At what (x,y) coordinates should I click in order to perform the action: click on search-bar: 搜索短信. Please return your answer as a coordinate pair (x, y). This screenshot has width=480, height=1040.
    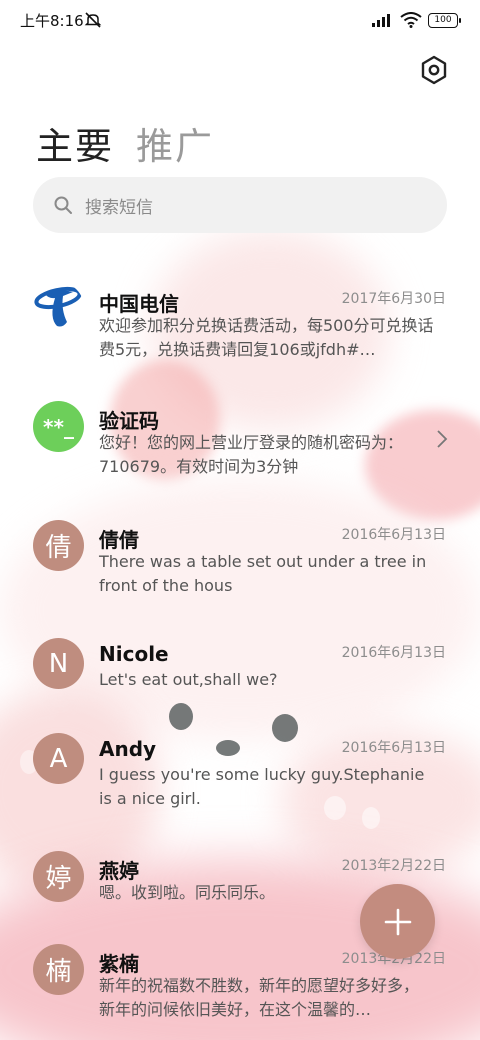
    Looking at the image, I should click on (240, 205).